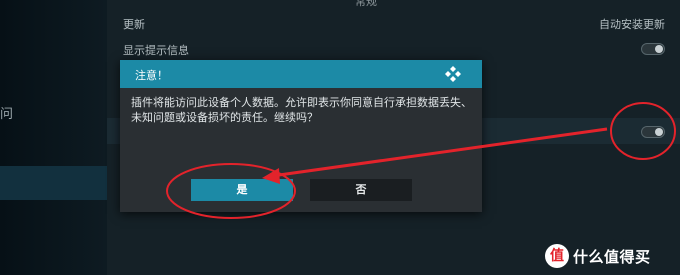 This screenshot has height=275, width=680. What do you see at coordinates (134, 24) in the screenshot?
I see `setting-update-label: 更新` at bounding box center [134, 24].